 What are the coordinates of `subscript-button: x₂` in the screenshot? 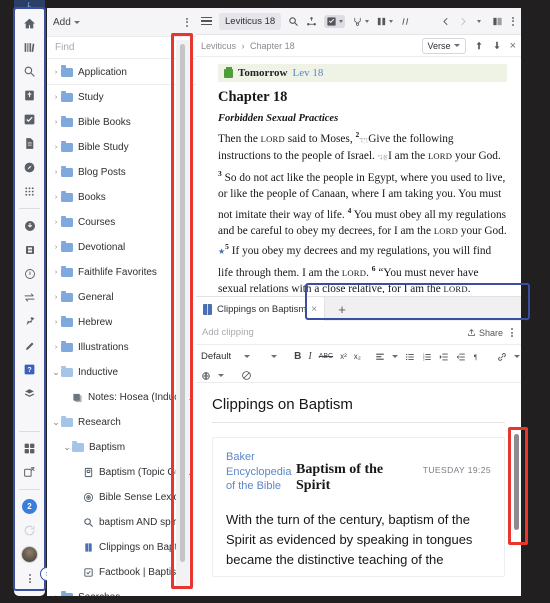 It's located at (357, 356).